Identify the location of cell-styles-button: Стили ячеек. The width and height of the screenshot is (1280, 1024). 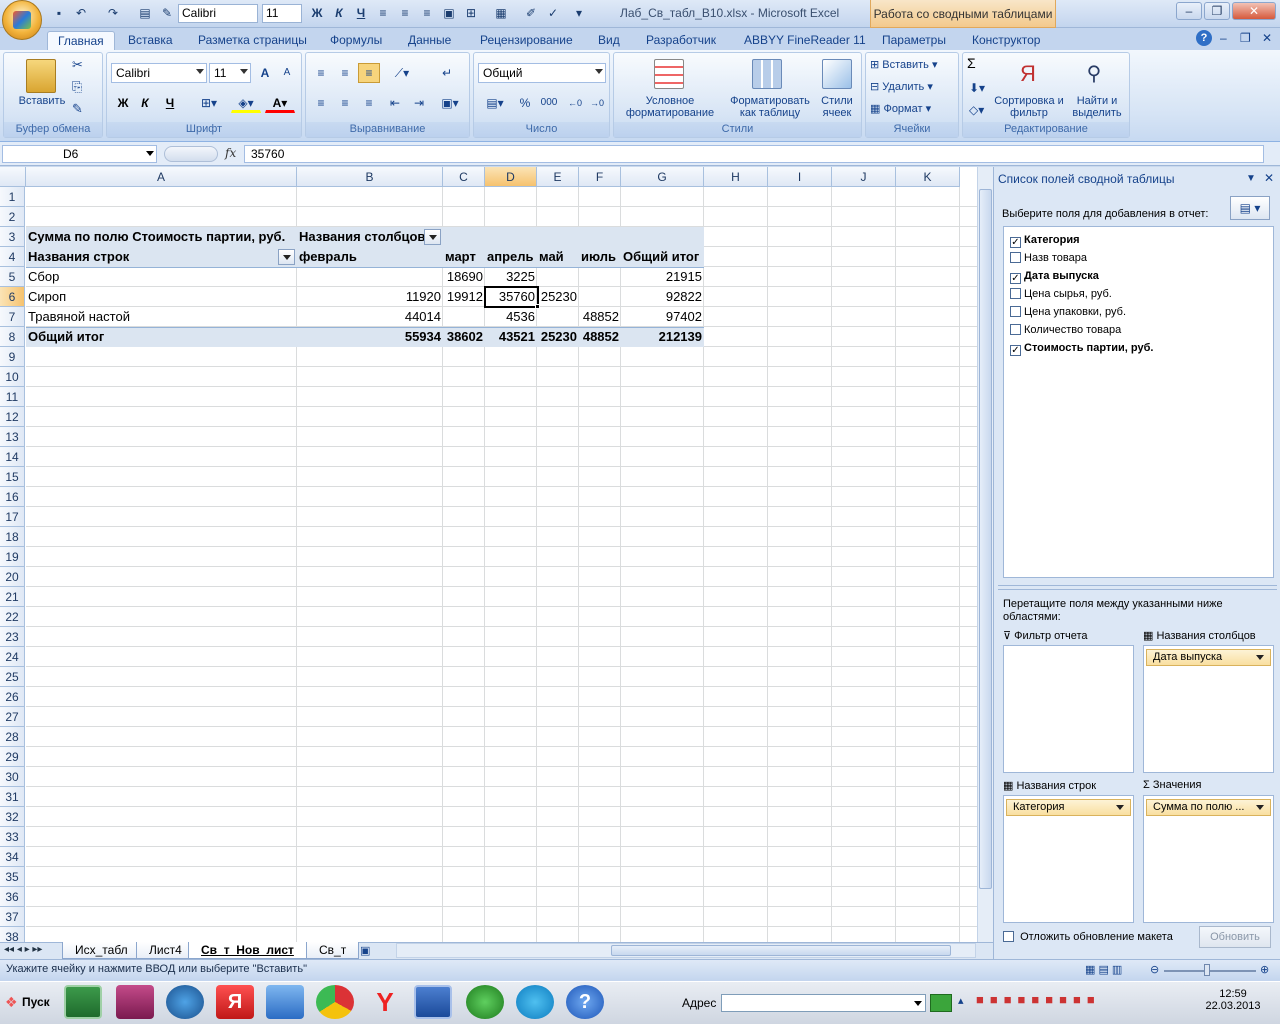
(837, 107).